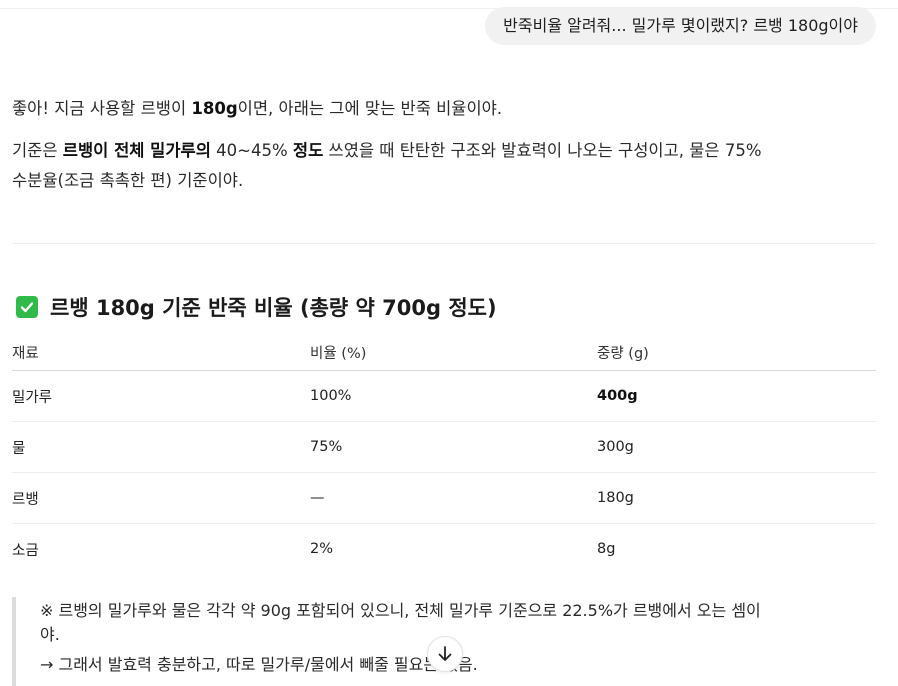 This screenshot has height=686, width=898. What do you see at coordinates (615, 447) in the screenshot?
I see `cell-weight: 300g` at bounding box center [615, 447].